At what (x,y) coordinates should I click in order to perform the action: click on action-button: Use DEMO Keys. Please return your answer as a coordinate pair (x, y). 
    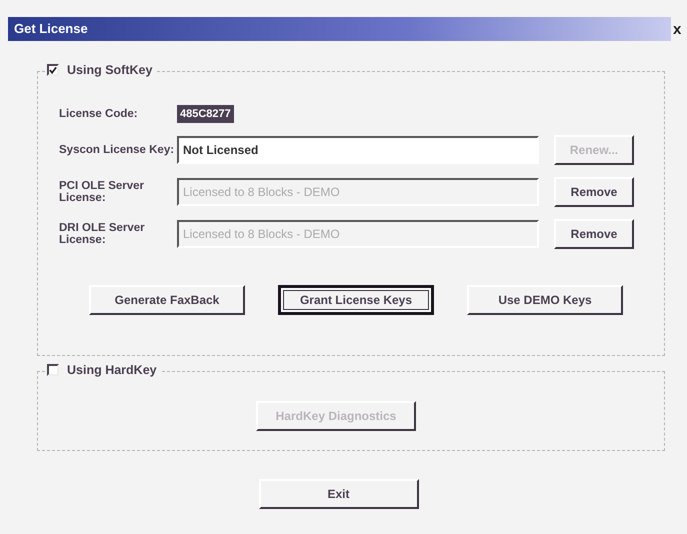
    Looking at the image, I should click on (545, 300).